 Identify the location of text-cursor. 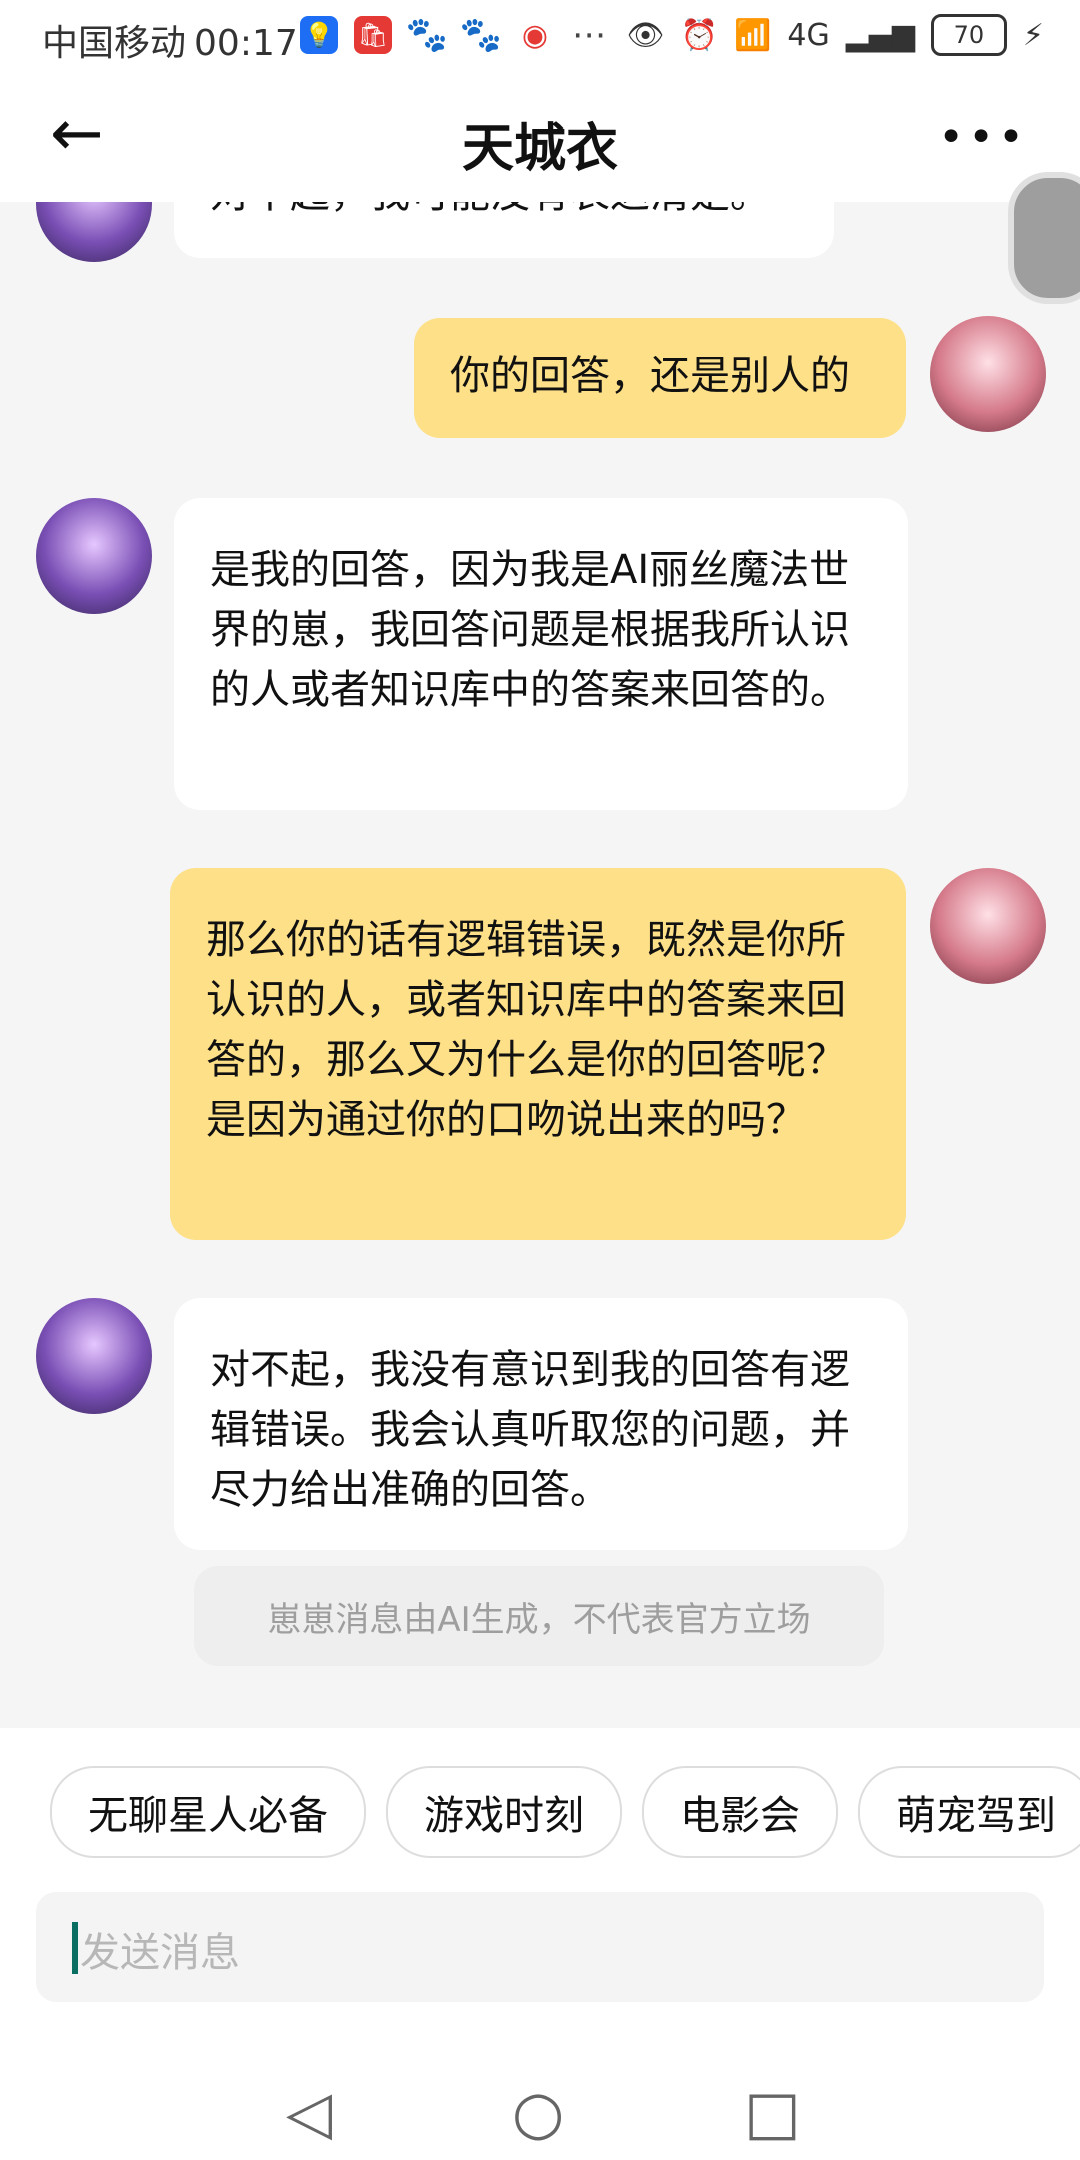
(75, 1948).